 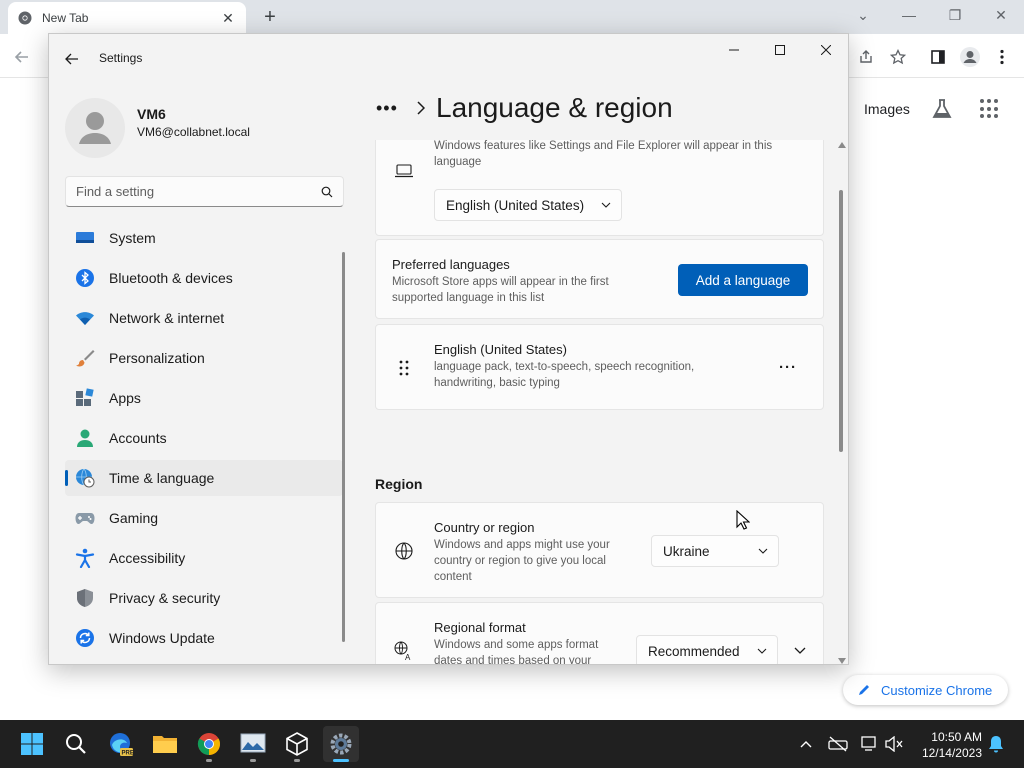 What do you see at coordinates (204, 238) in the screenshot?
I see `nav-item-system: System` at bounding box center [204, 238].